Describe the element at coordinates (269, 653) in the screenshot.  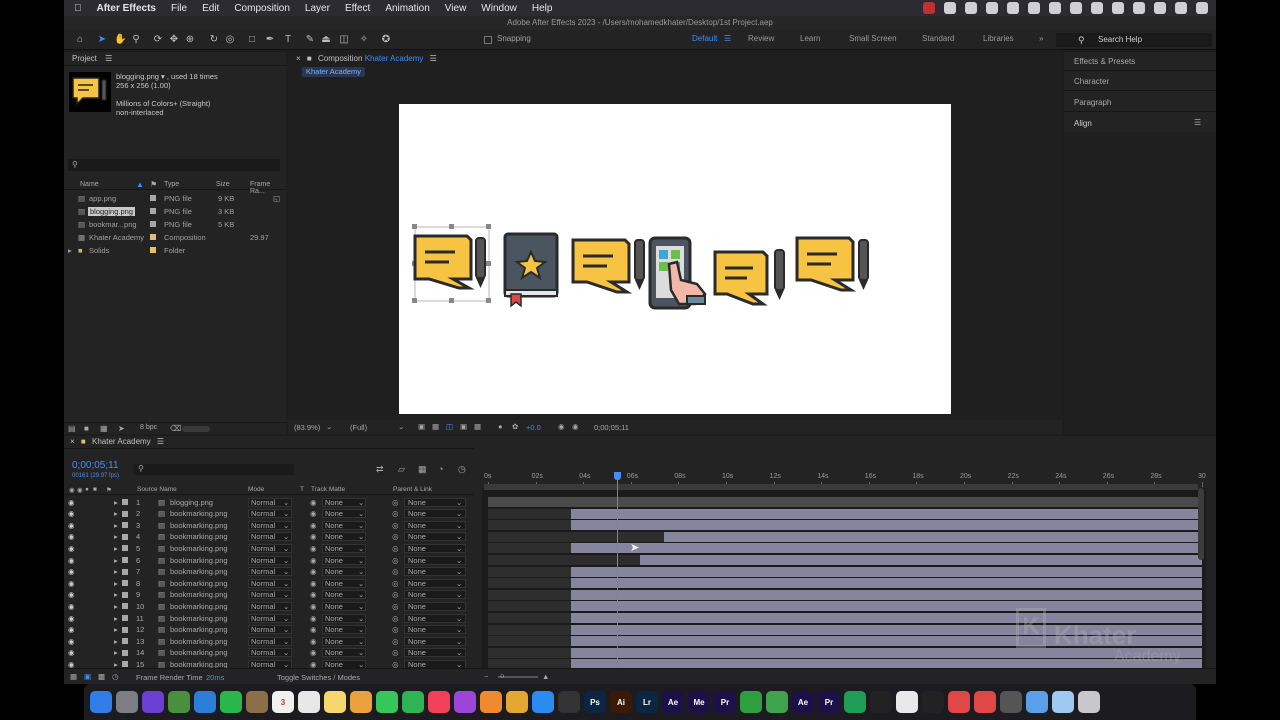
I see `layer-row: ◉ ▸ 14 ▤ bookmarking.png Normal ⌄ ◉ None ⌄ ◎ None ⌄` at that location.